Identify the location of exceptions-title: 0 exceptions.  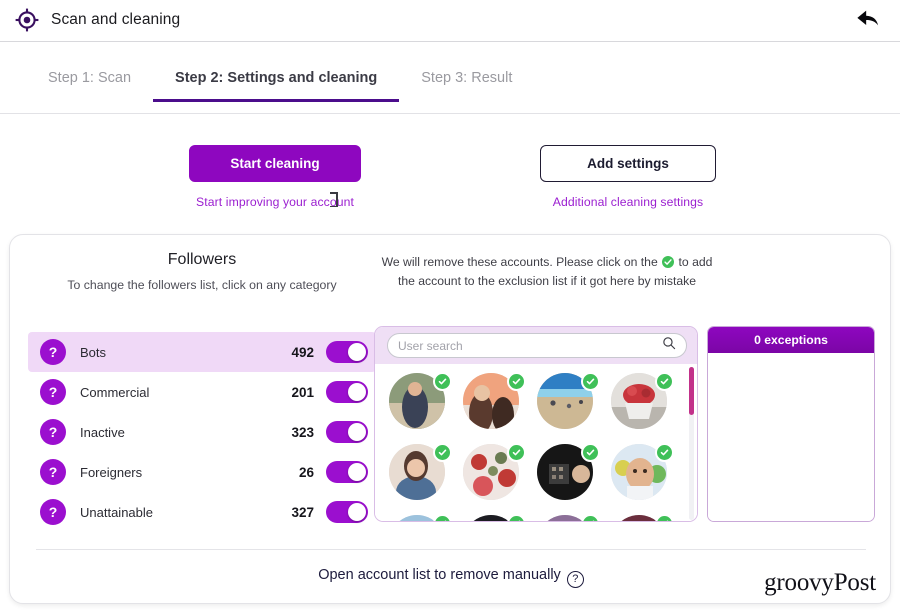
(791, 340).